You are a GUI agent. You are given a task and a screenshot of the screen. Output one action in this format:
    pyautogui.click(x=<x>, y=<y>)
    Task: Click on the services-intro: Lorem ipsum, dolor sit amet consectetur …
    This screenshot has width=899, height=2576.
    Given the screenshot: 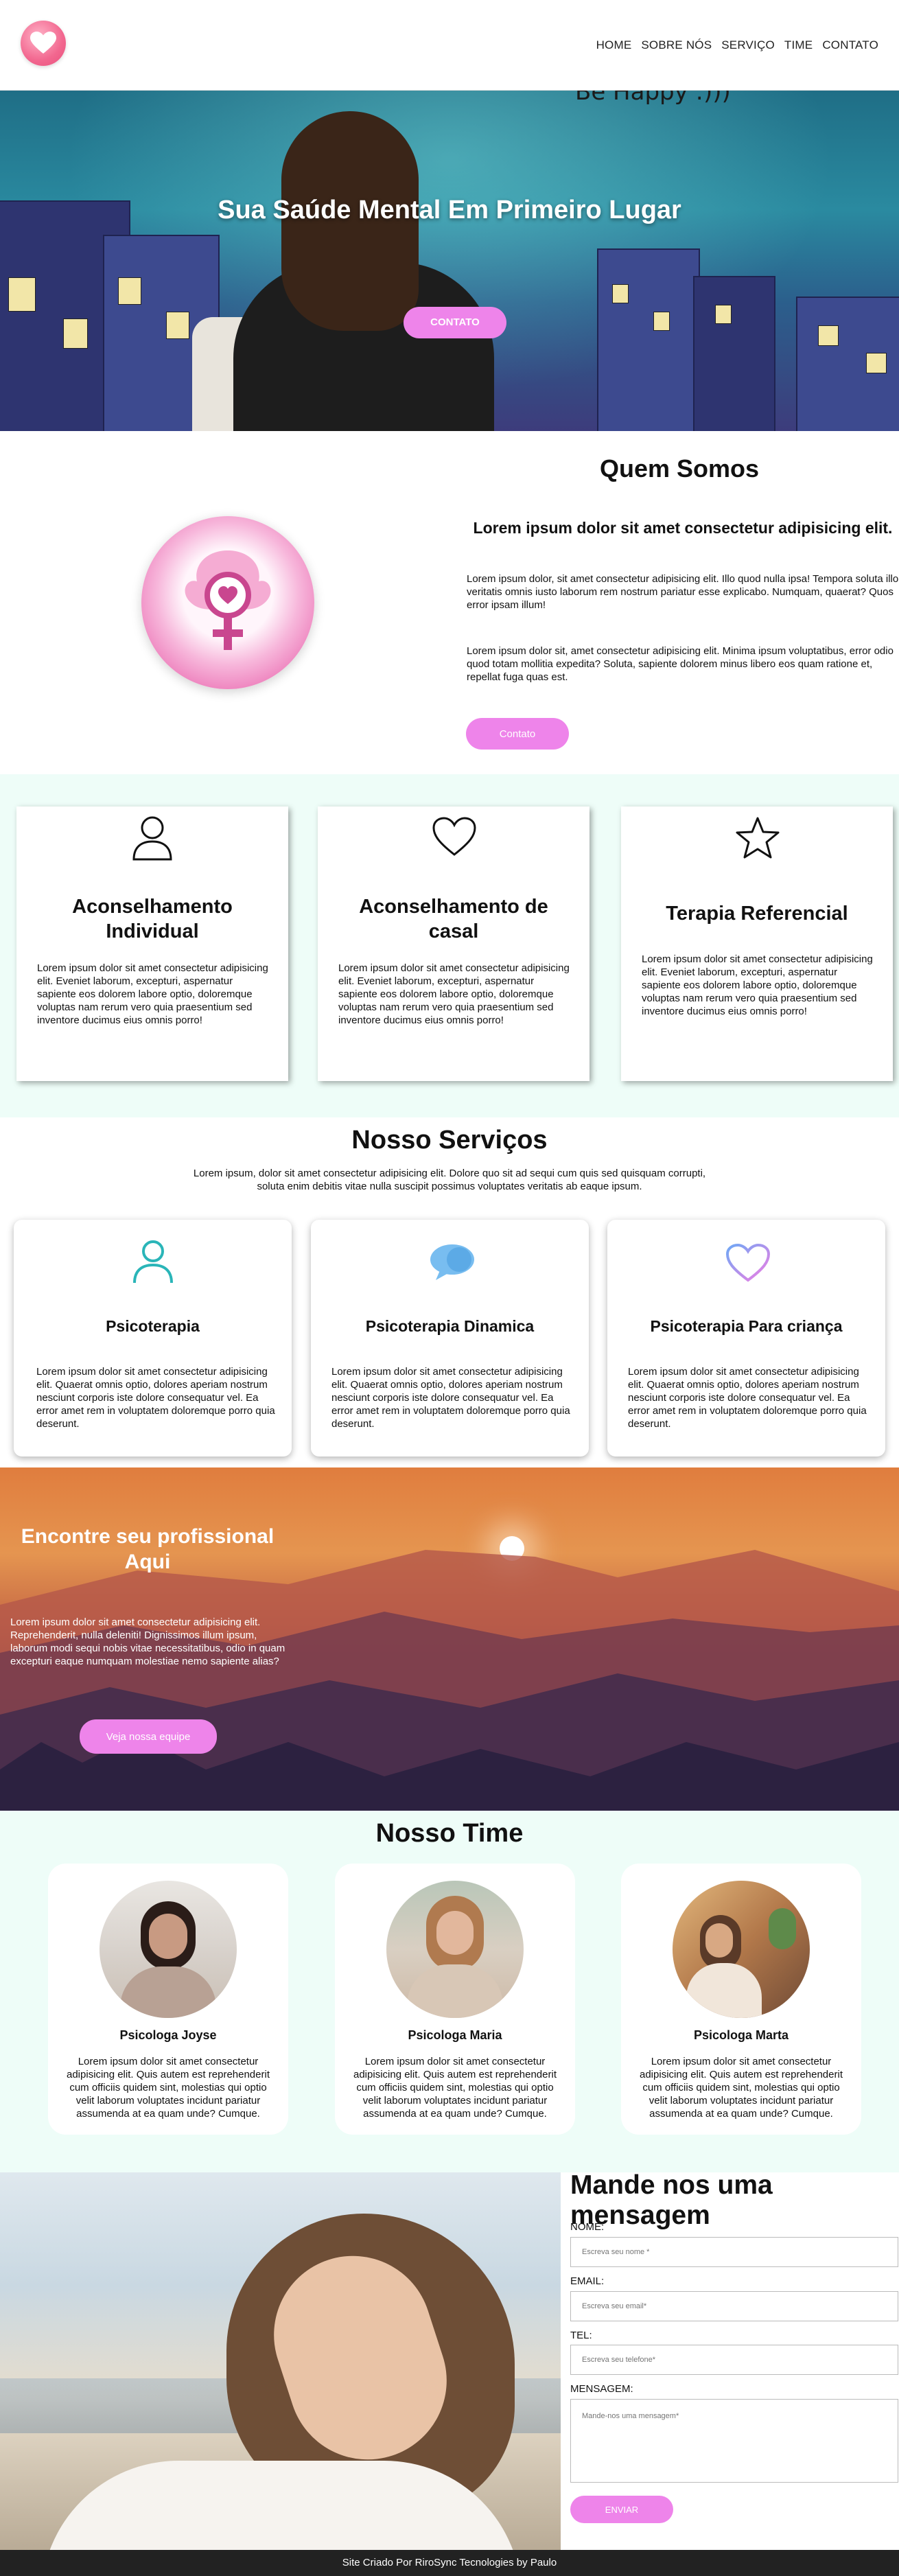 What is the action you would take?
    pyautogui.click(x=449, y=1180)
    